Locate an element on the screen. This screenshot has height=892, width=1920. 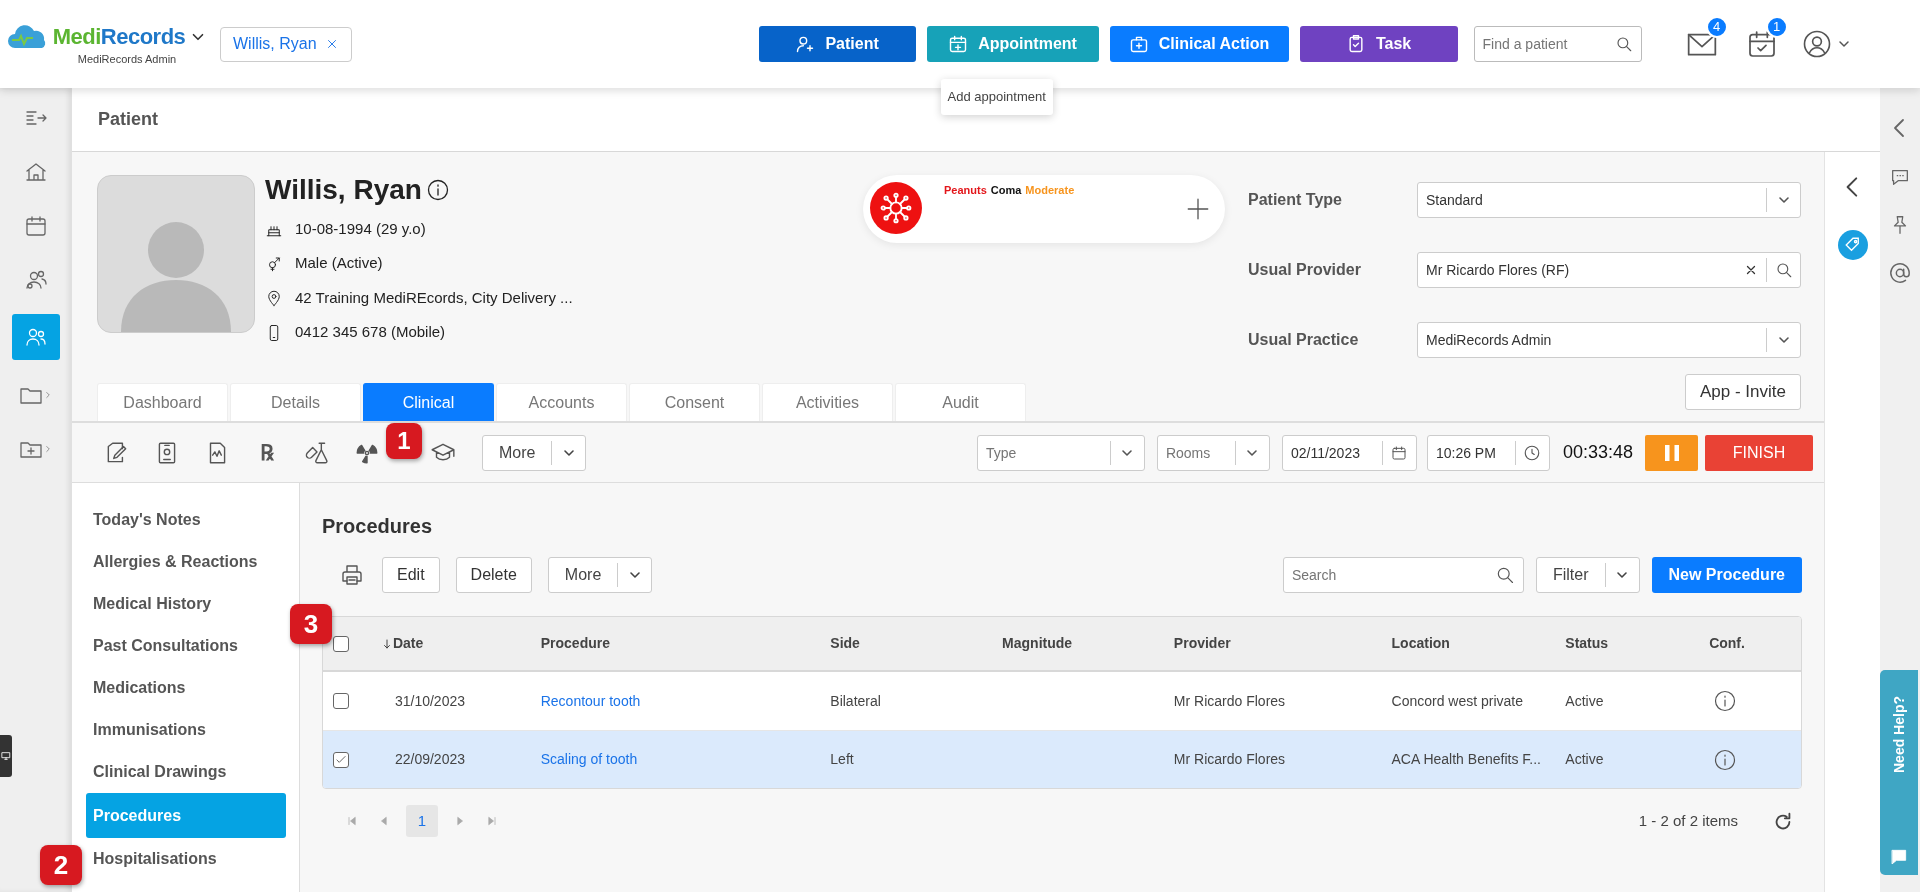
page-title: Patient is located at coordinates (128, 119).